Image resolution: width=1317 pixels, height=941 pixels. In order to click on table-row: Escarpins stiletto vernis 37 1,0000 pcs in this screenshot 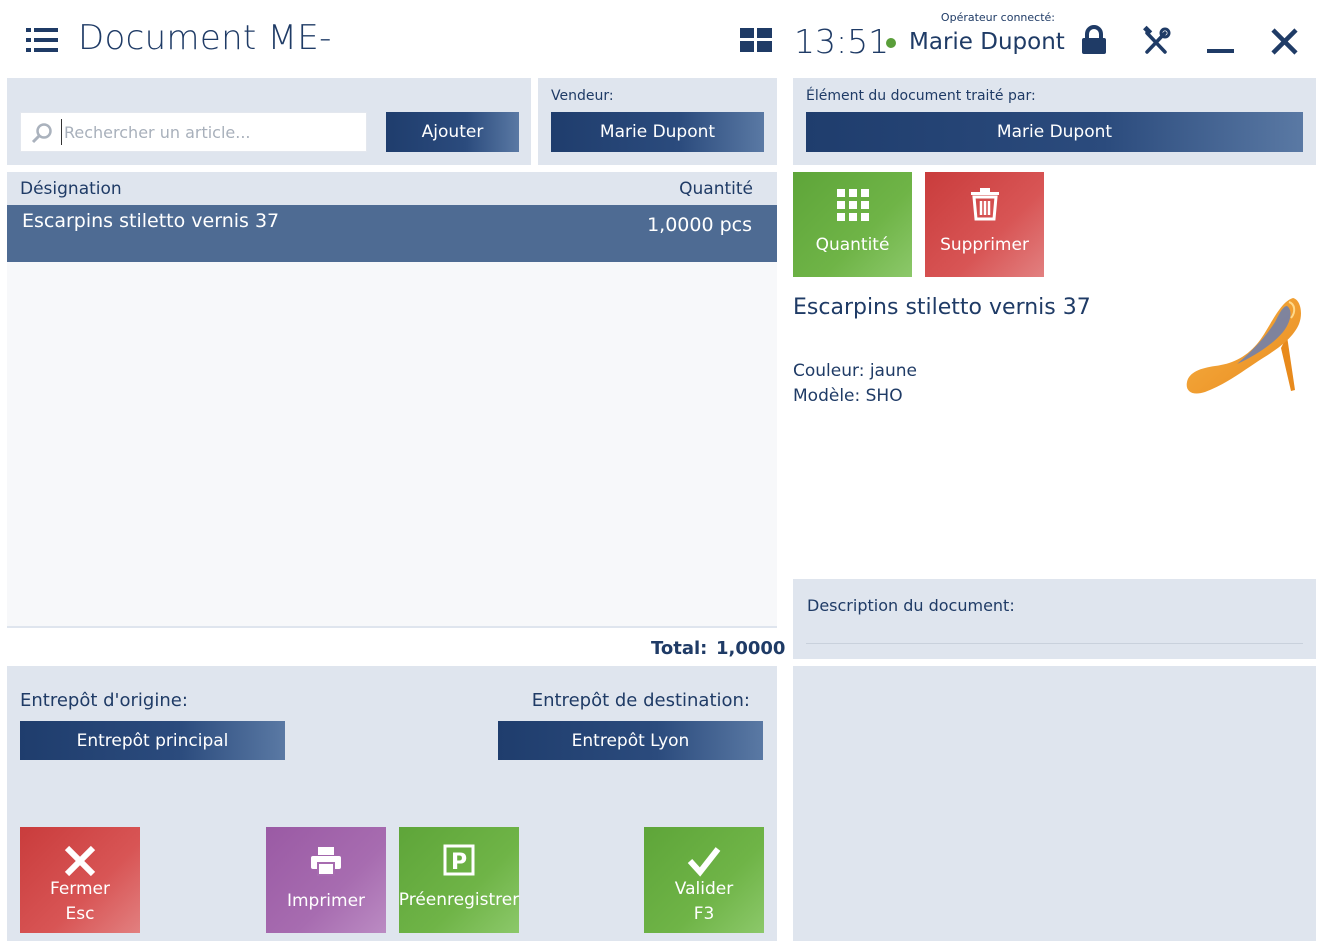, I will do `click(392, 233)`.